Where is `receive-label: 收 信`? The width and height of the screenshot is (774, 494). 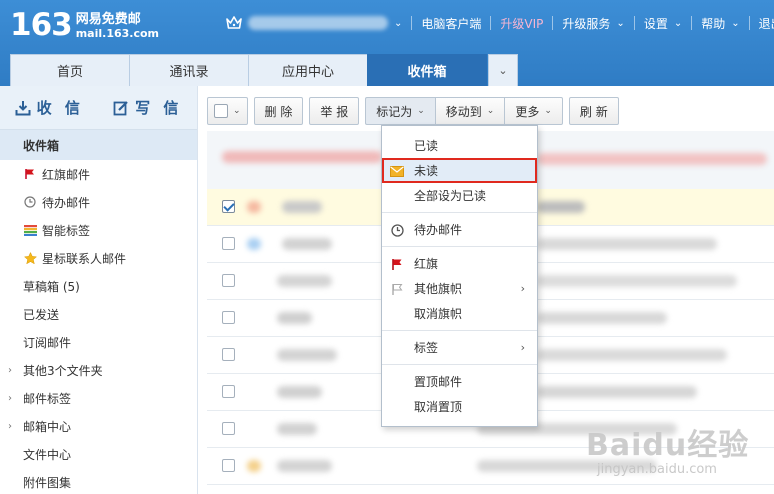
receive-label: 收 信 is located at coordinates (60, 108).